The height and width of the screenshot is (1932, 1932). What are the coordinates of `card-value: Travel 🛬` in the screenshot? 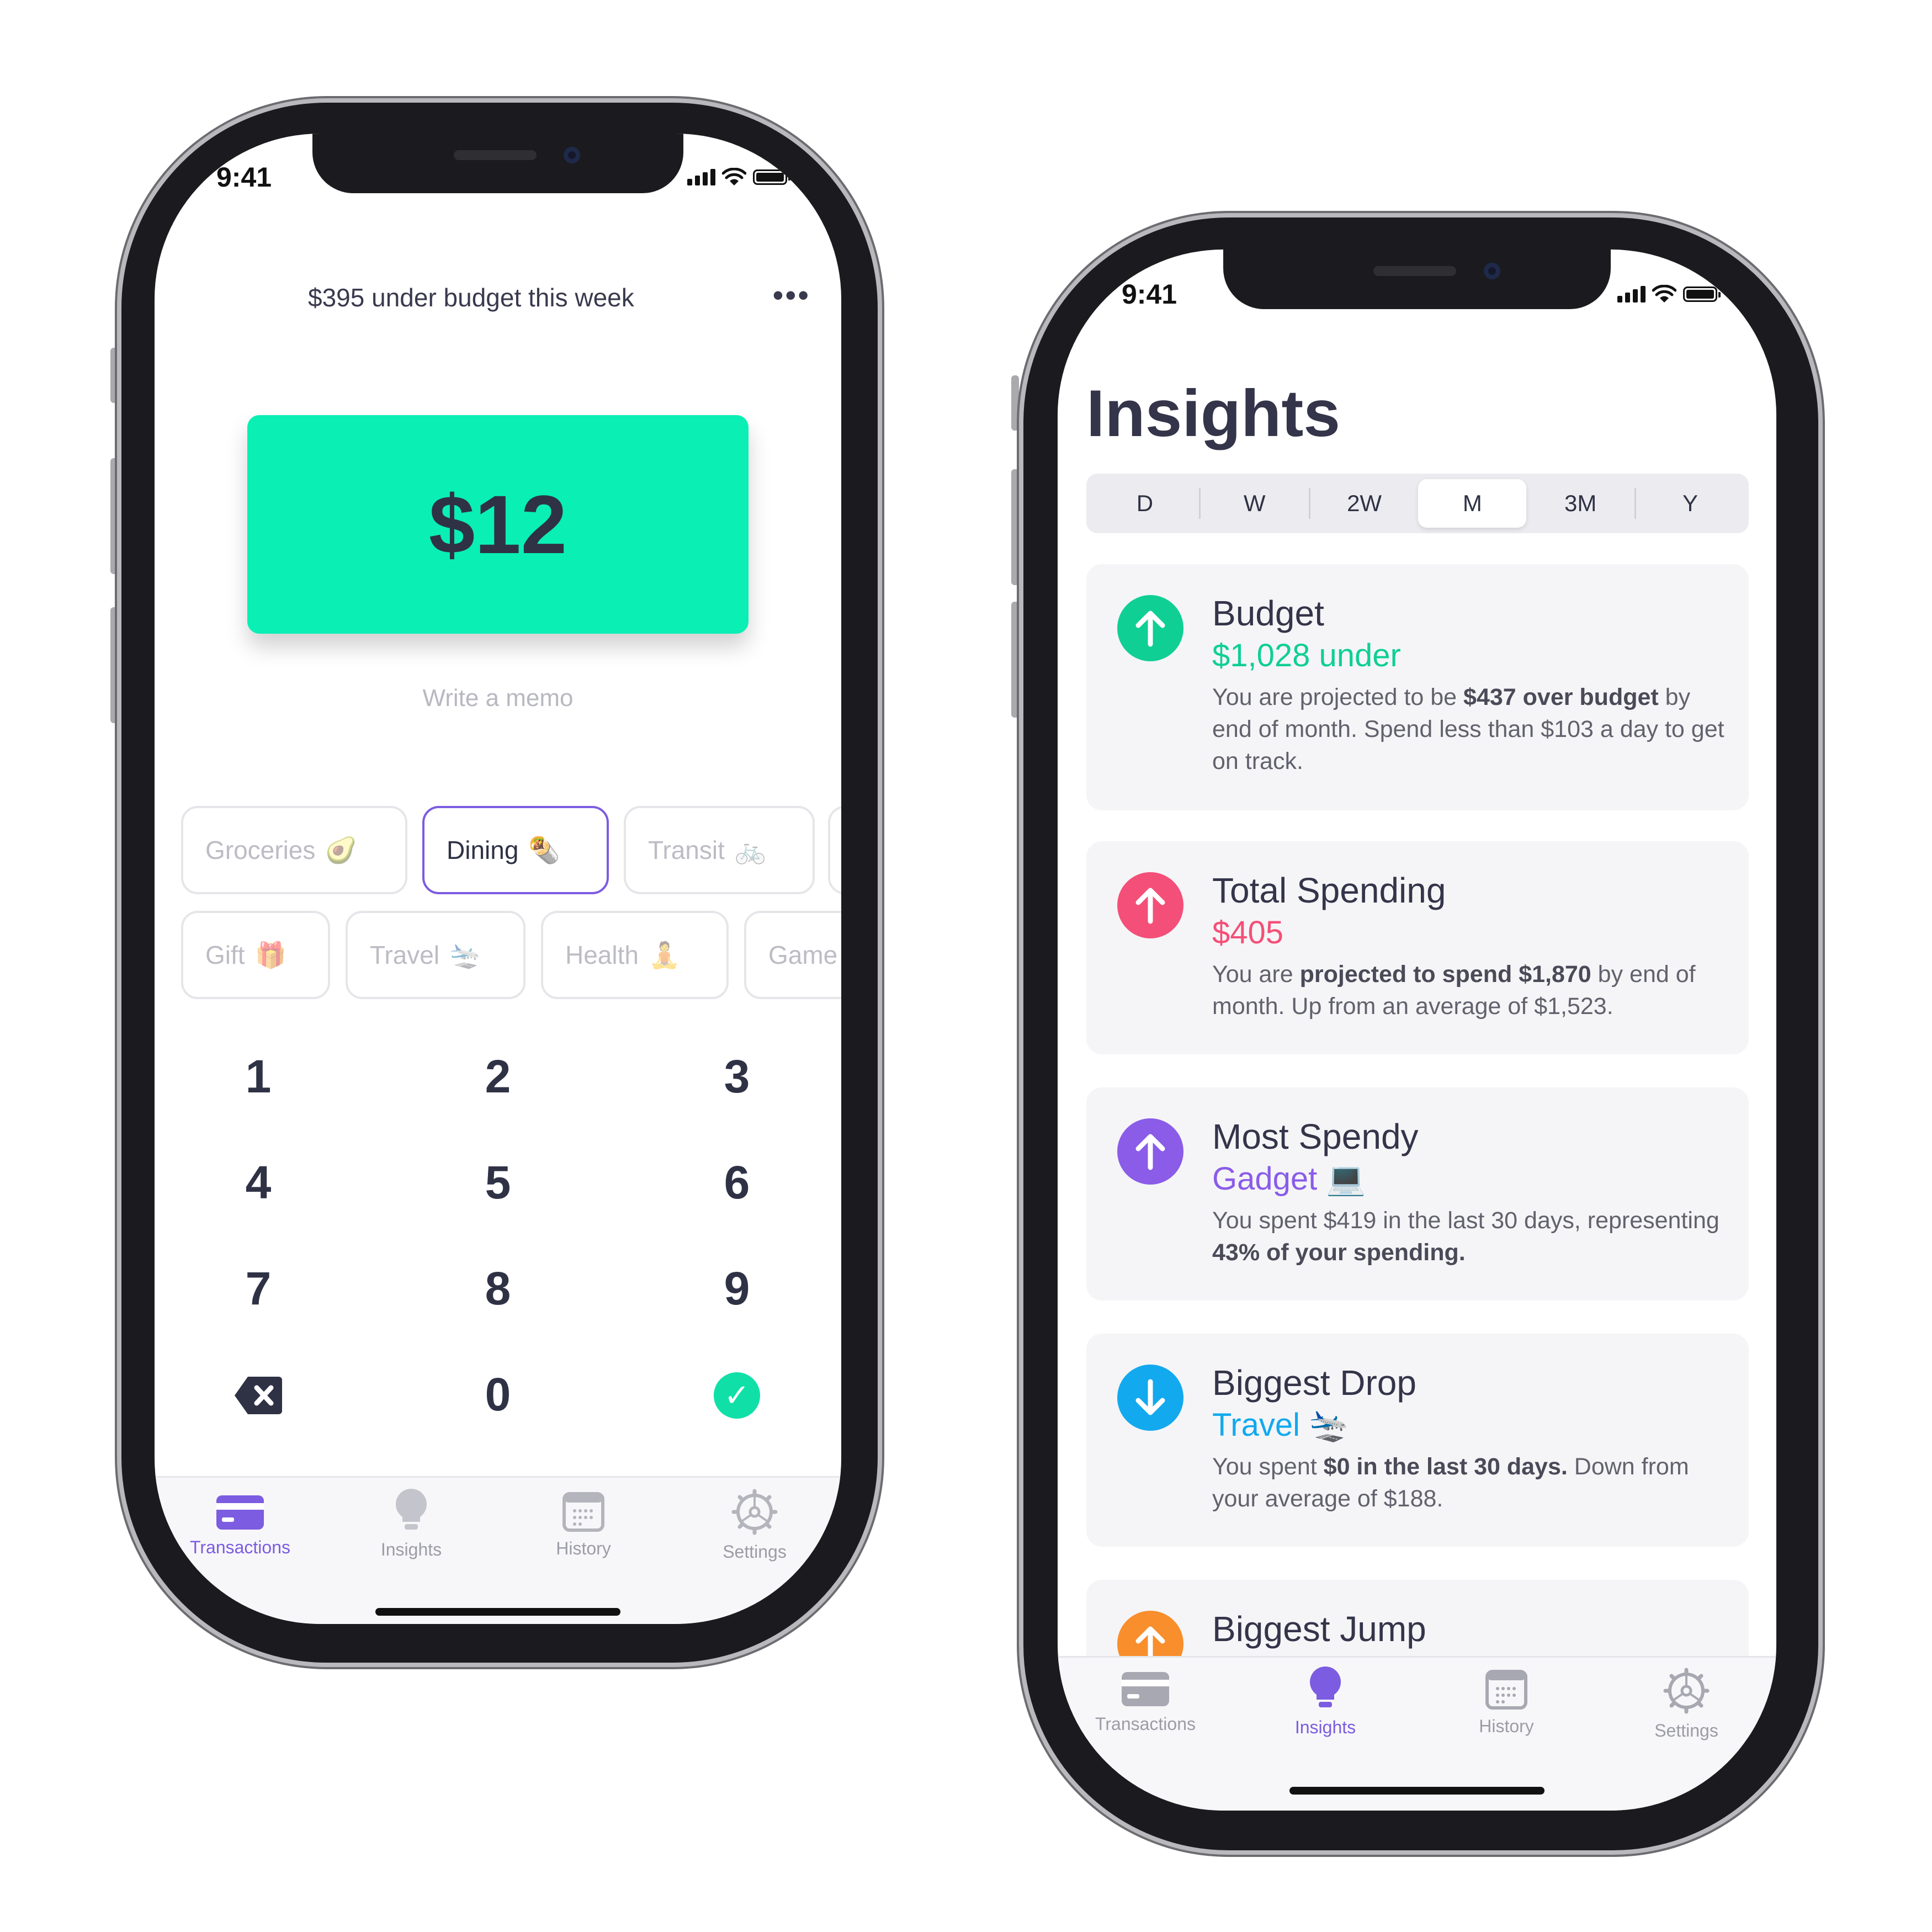 It's located at (1281, 1425).